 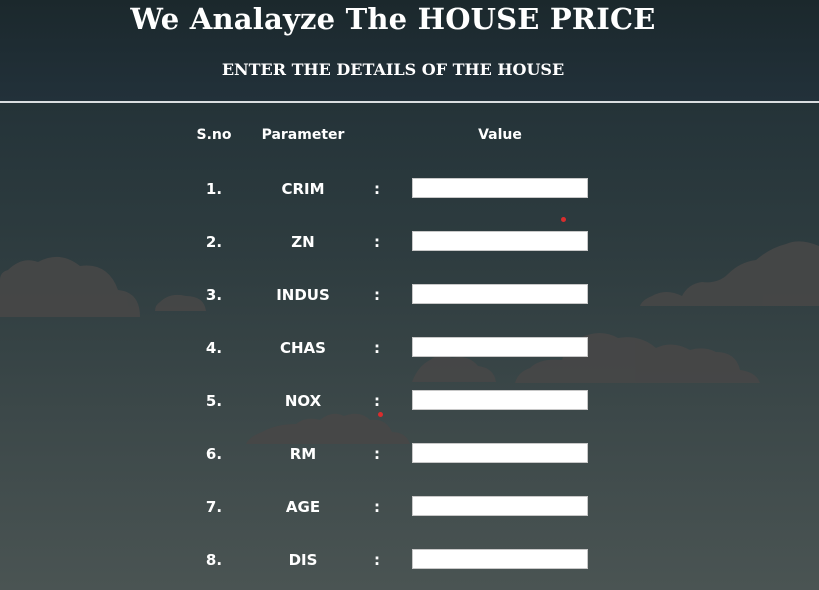 I want to click on row-number: 4., so click(x=214, y=348).